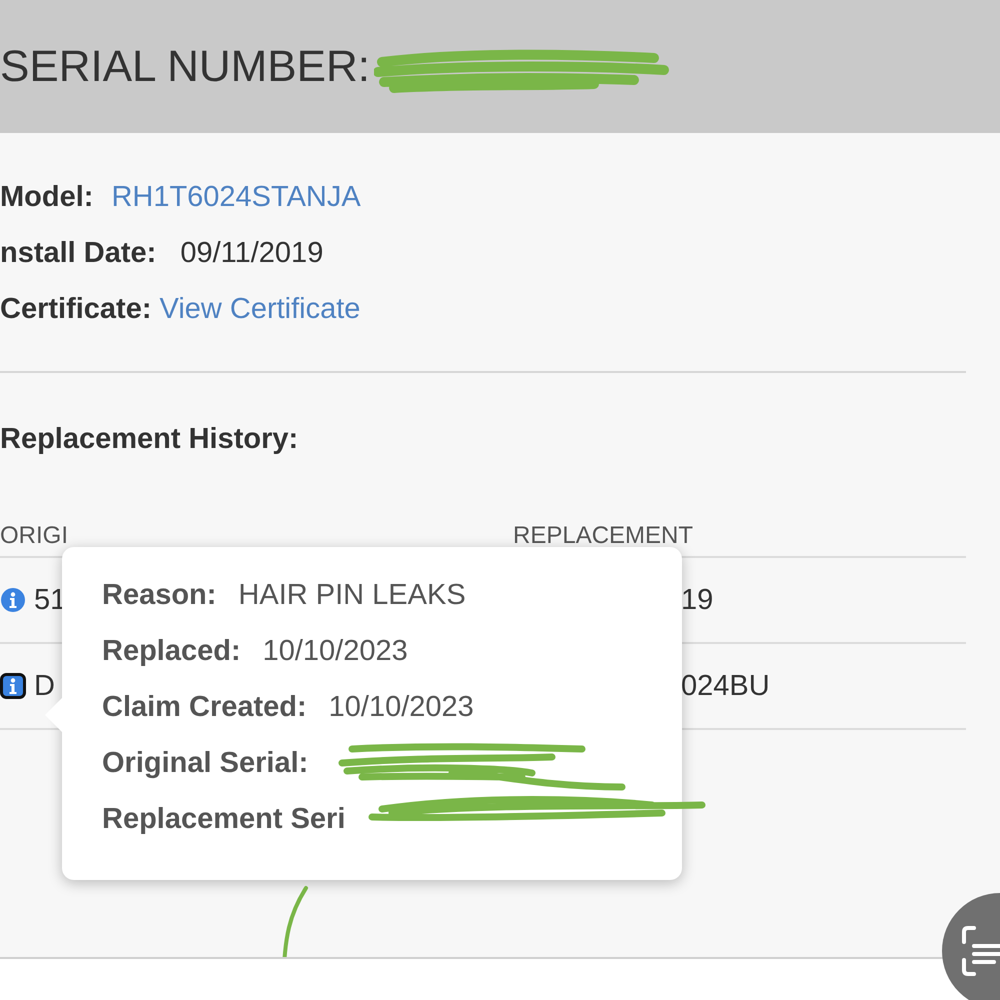 The height and width of the screenshot is (1000, 1000). I want to click on table-cell: D, so click(44, 686).